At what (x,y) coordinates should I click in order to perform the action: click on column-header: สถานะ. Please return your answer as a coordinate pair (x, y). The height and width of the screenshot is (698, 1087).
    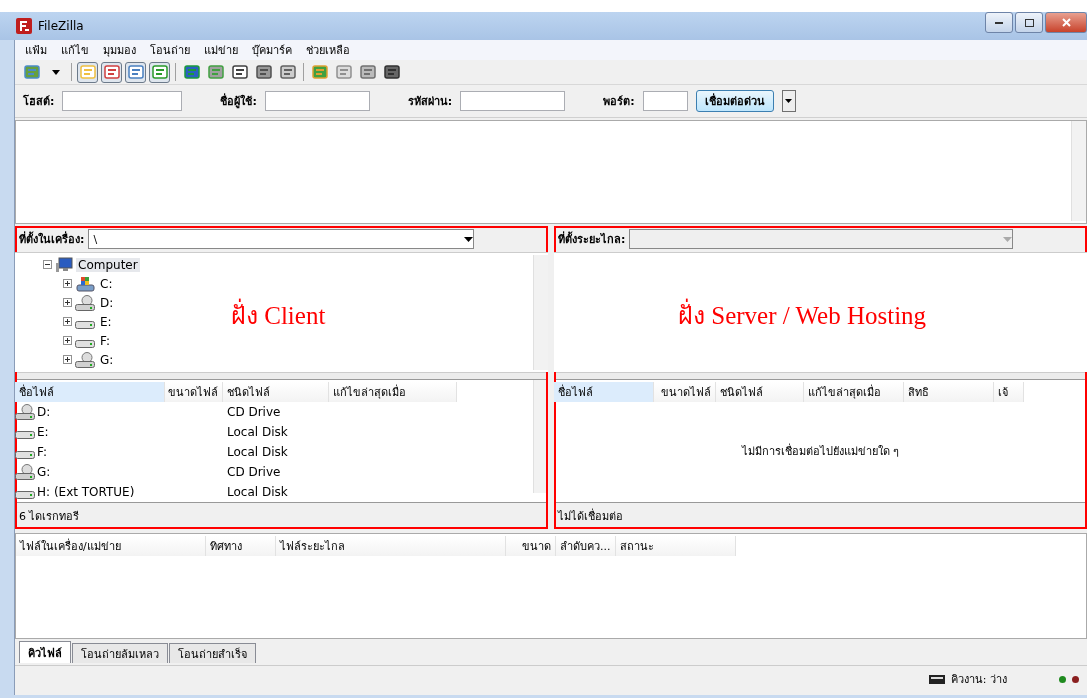
    Looking at the image, I should click on (676, 546).